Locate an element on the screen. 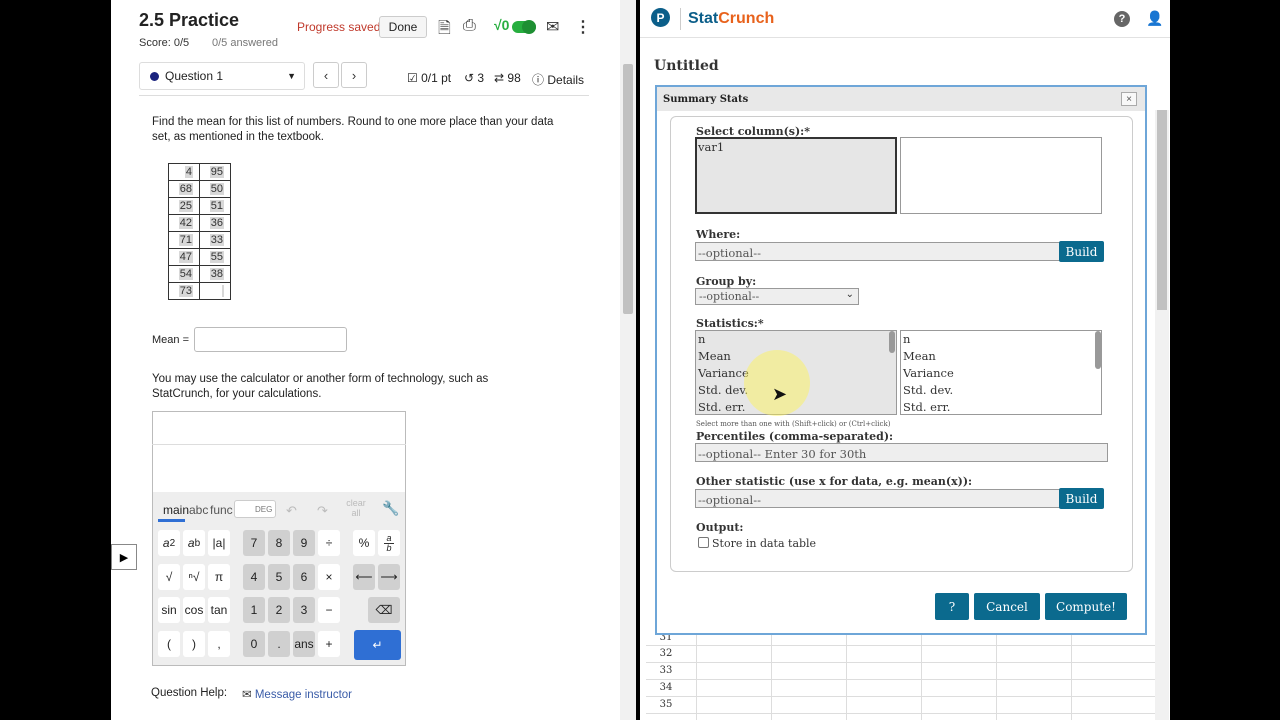  mean-input is located at coordinates (270, 339).